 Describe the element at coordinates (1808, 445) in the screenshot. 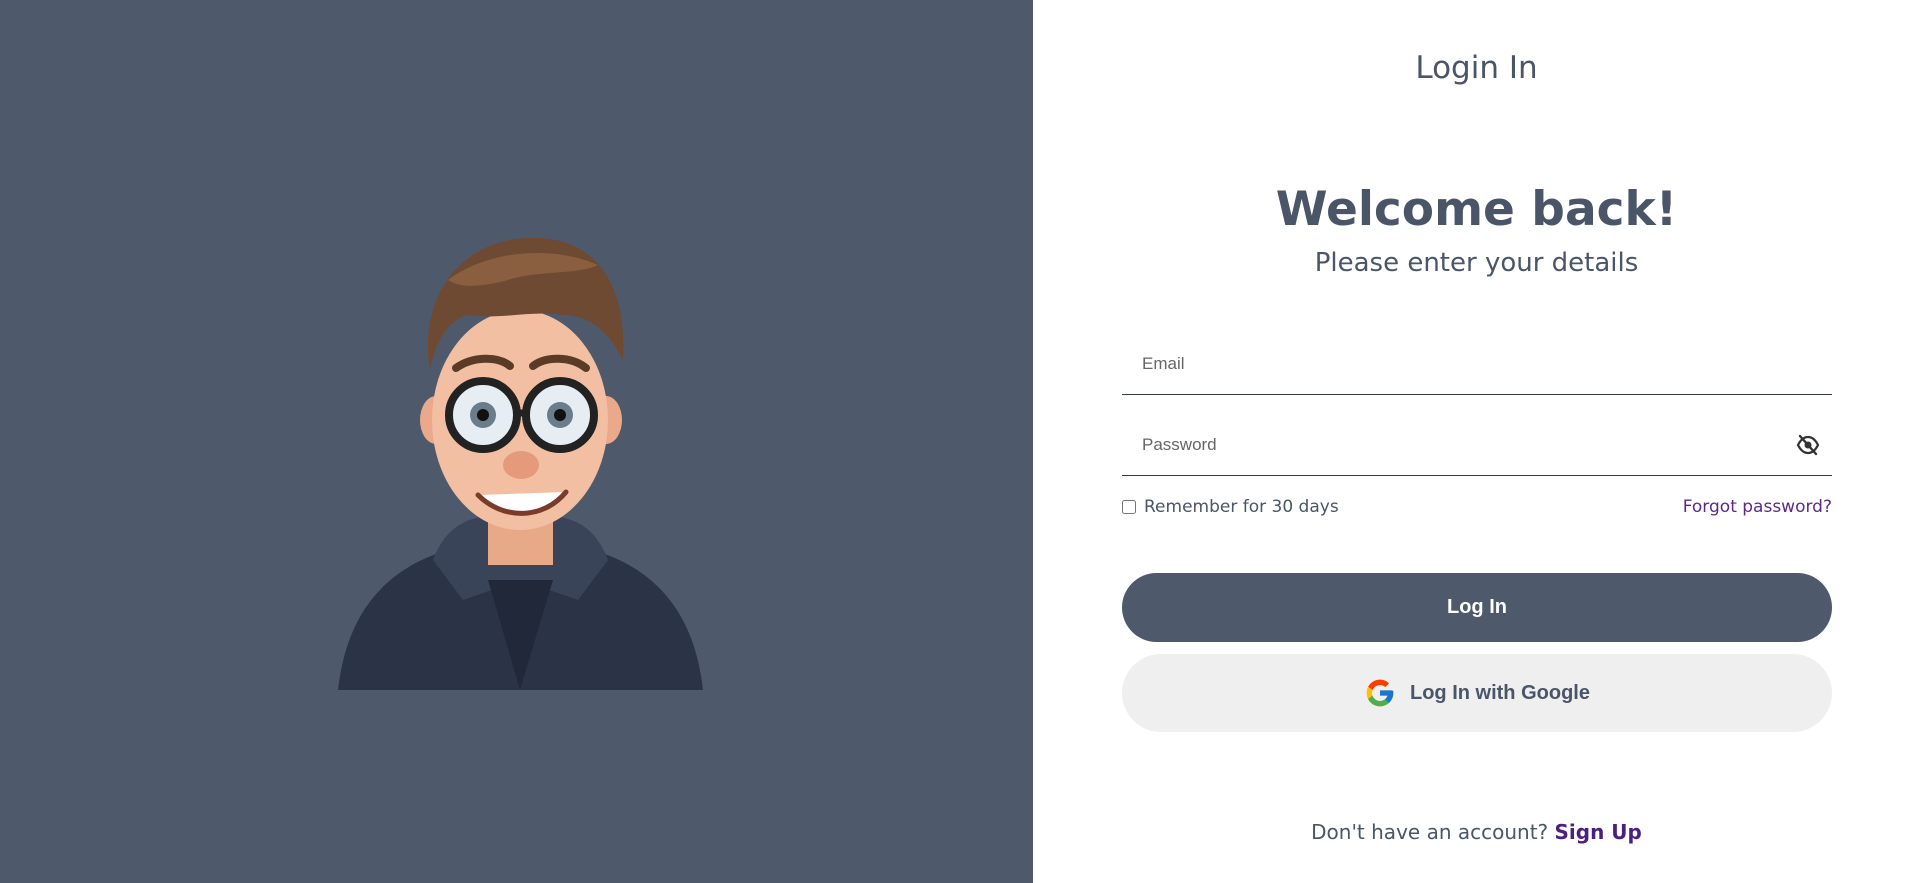

I see `eye-slash-icon` at that location.